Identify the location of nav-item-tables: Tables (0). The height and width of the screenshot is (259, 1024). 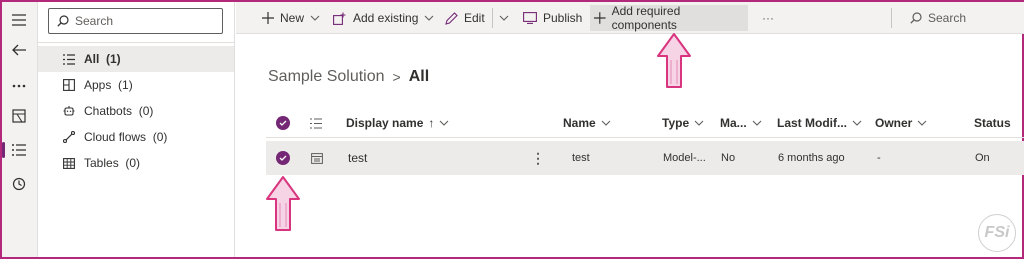
(136, 163).